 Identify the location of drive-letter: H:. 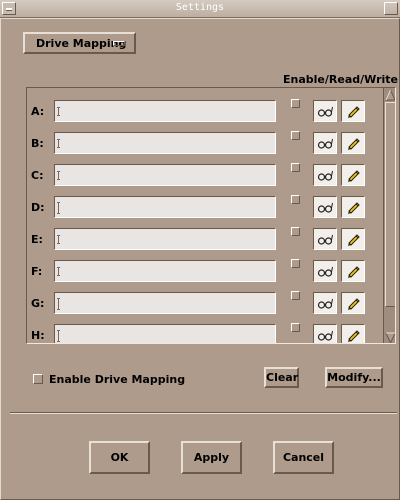
(38, 335).